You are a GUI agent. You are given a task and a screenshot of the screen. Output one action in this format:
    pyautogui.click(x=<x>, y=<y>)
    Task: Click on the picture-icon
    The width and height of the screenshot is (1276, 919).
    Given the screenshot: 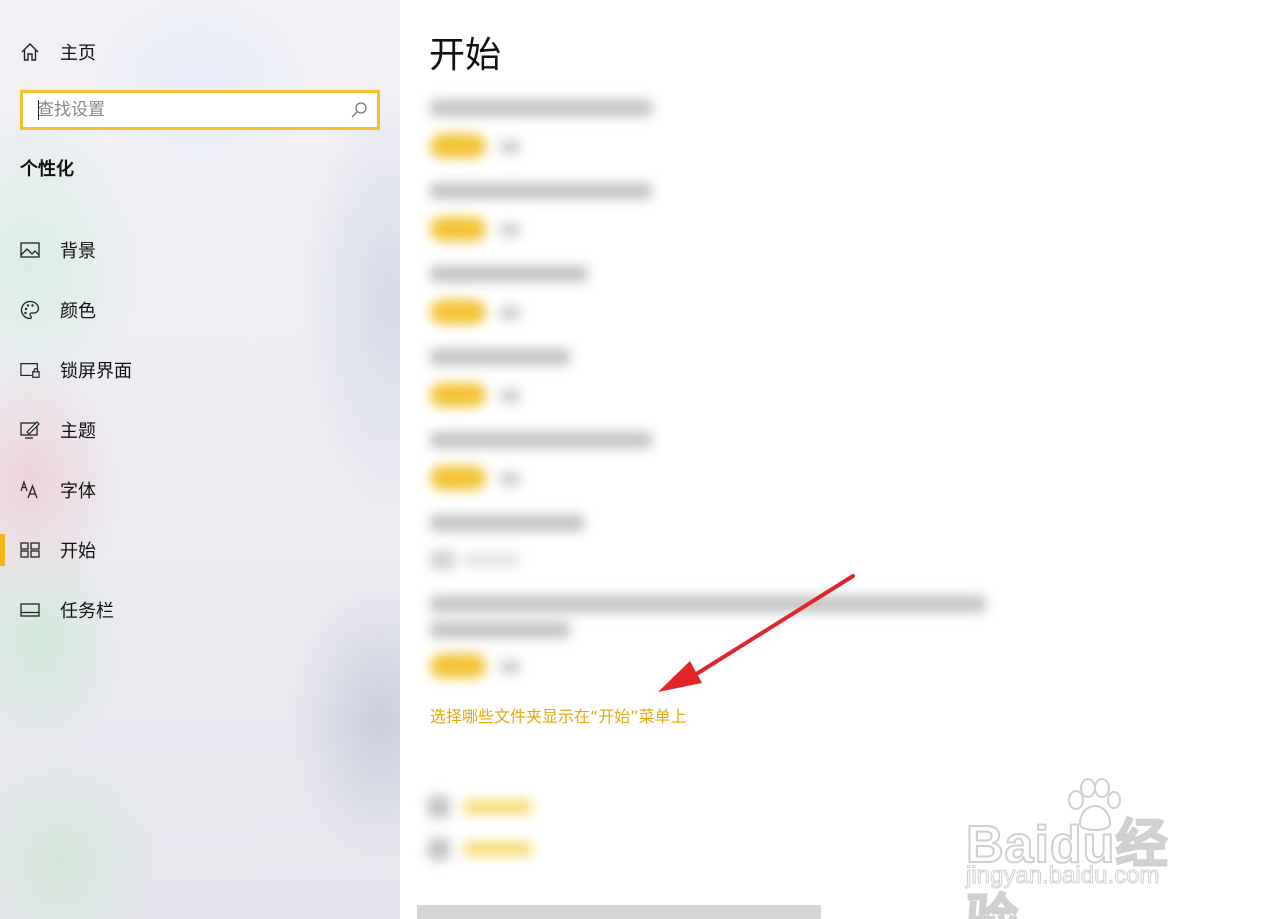 What is the action you would take?
    pyautogui.click(x=30, y=250)
    